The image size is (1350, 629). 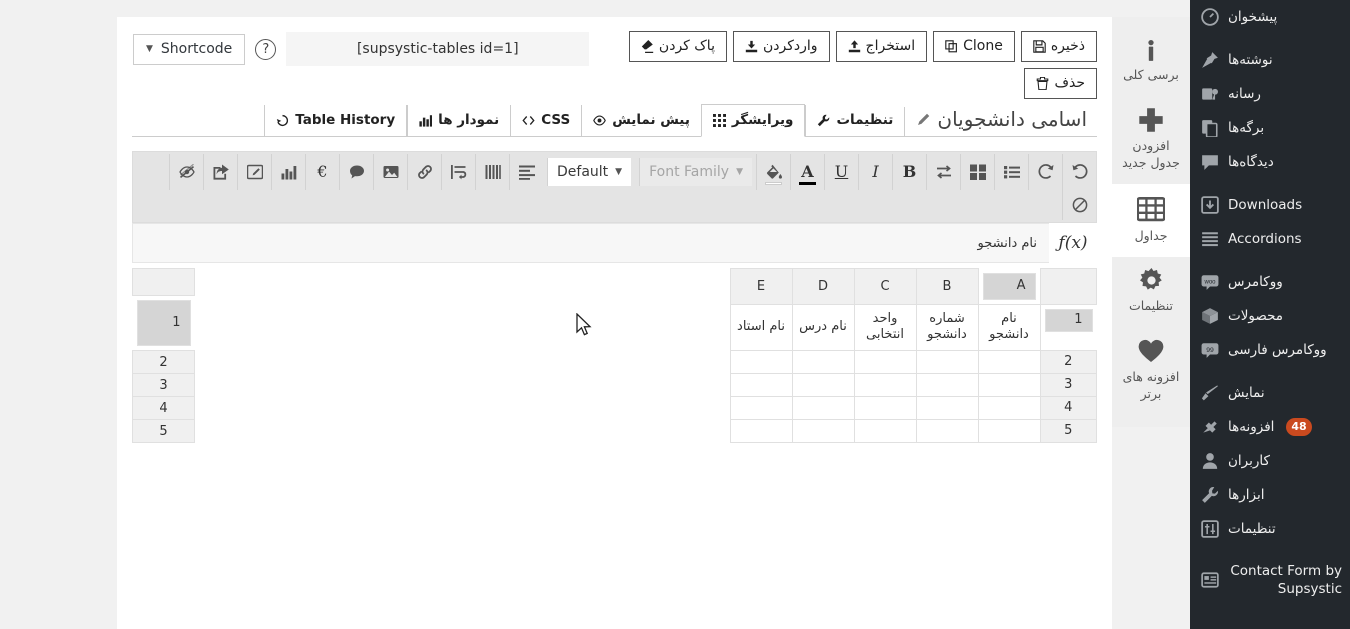 What do you see at coordinates (761, 384) in the screenshot?
I see `cell-E3` at bounding box center [761, 384].